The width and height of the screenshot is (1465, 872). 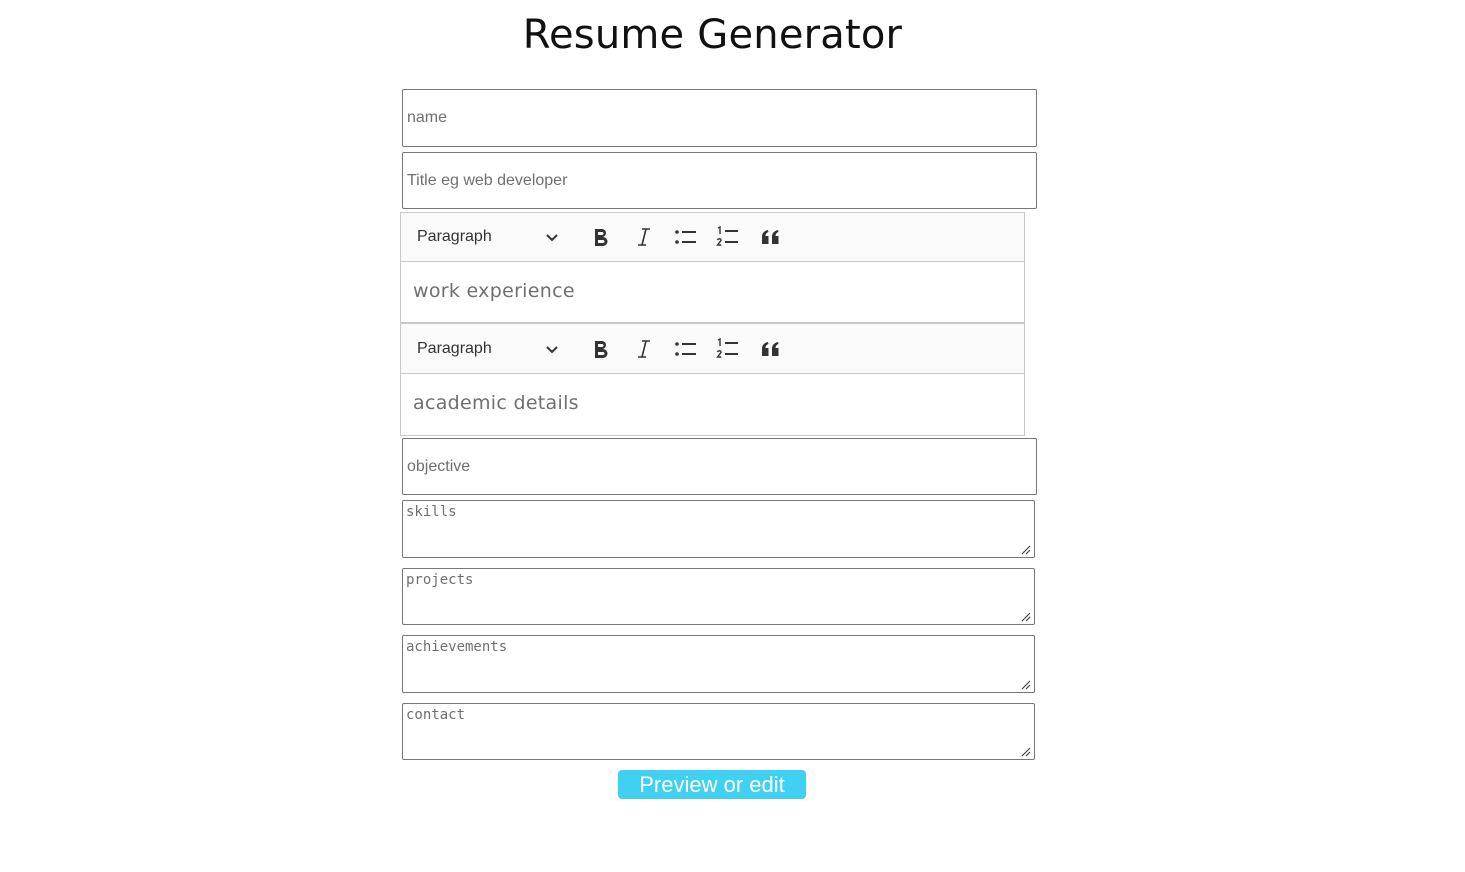 What do you see at coordinates (712, 404) in the screenshot?
I see `academic-details-content: academic details` at bounding box center [712, 404].